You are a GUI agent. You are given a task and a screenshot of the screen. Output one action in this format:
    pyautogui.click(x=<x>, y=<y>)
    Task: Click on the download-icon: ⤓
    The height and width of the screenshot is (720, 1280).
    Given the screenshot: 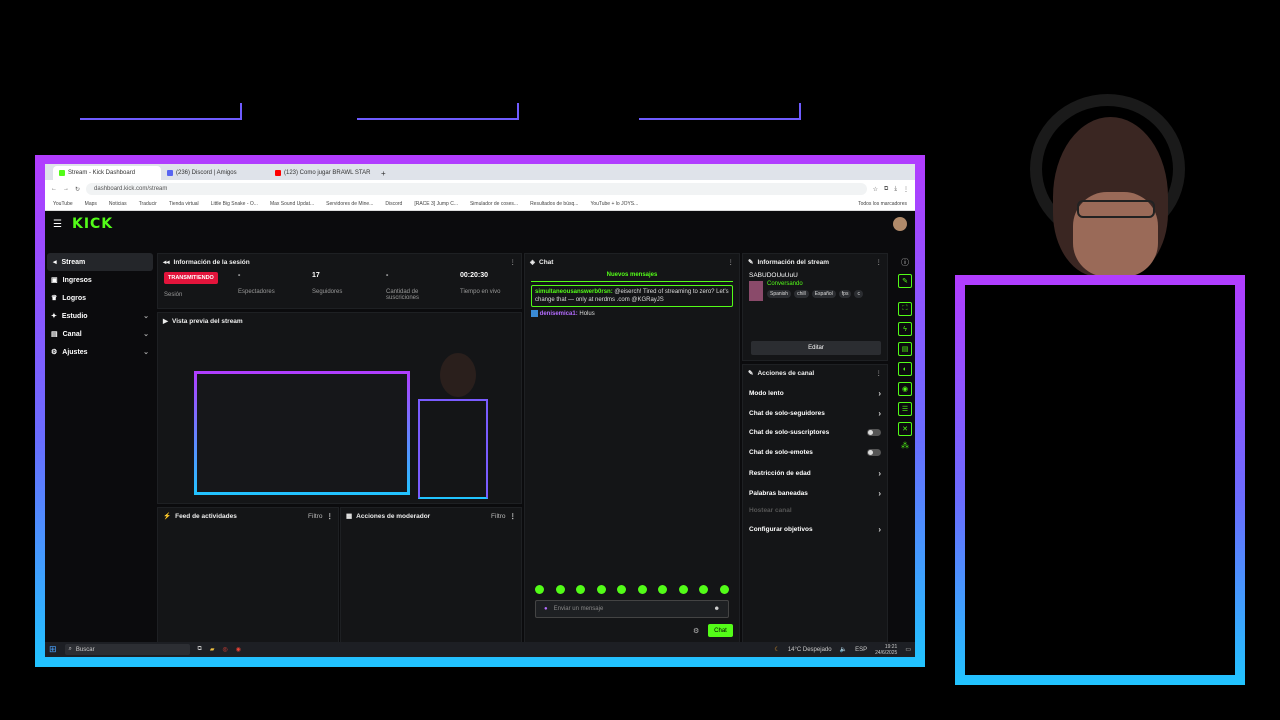 What is the action you would take?
    pyautogui.click(x=895, y=189)
    